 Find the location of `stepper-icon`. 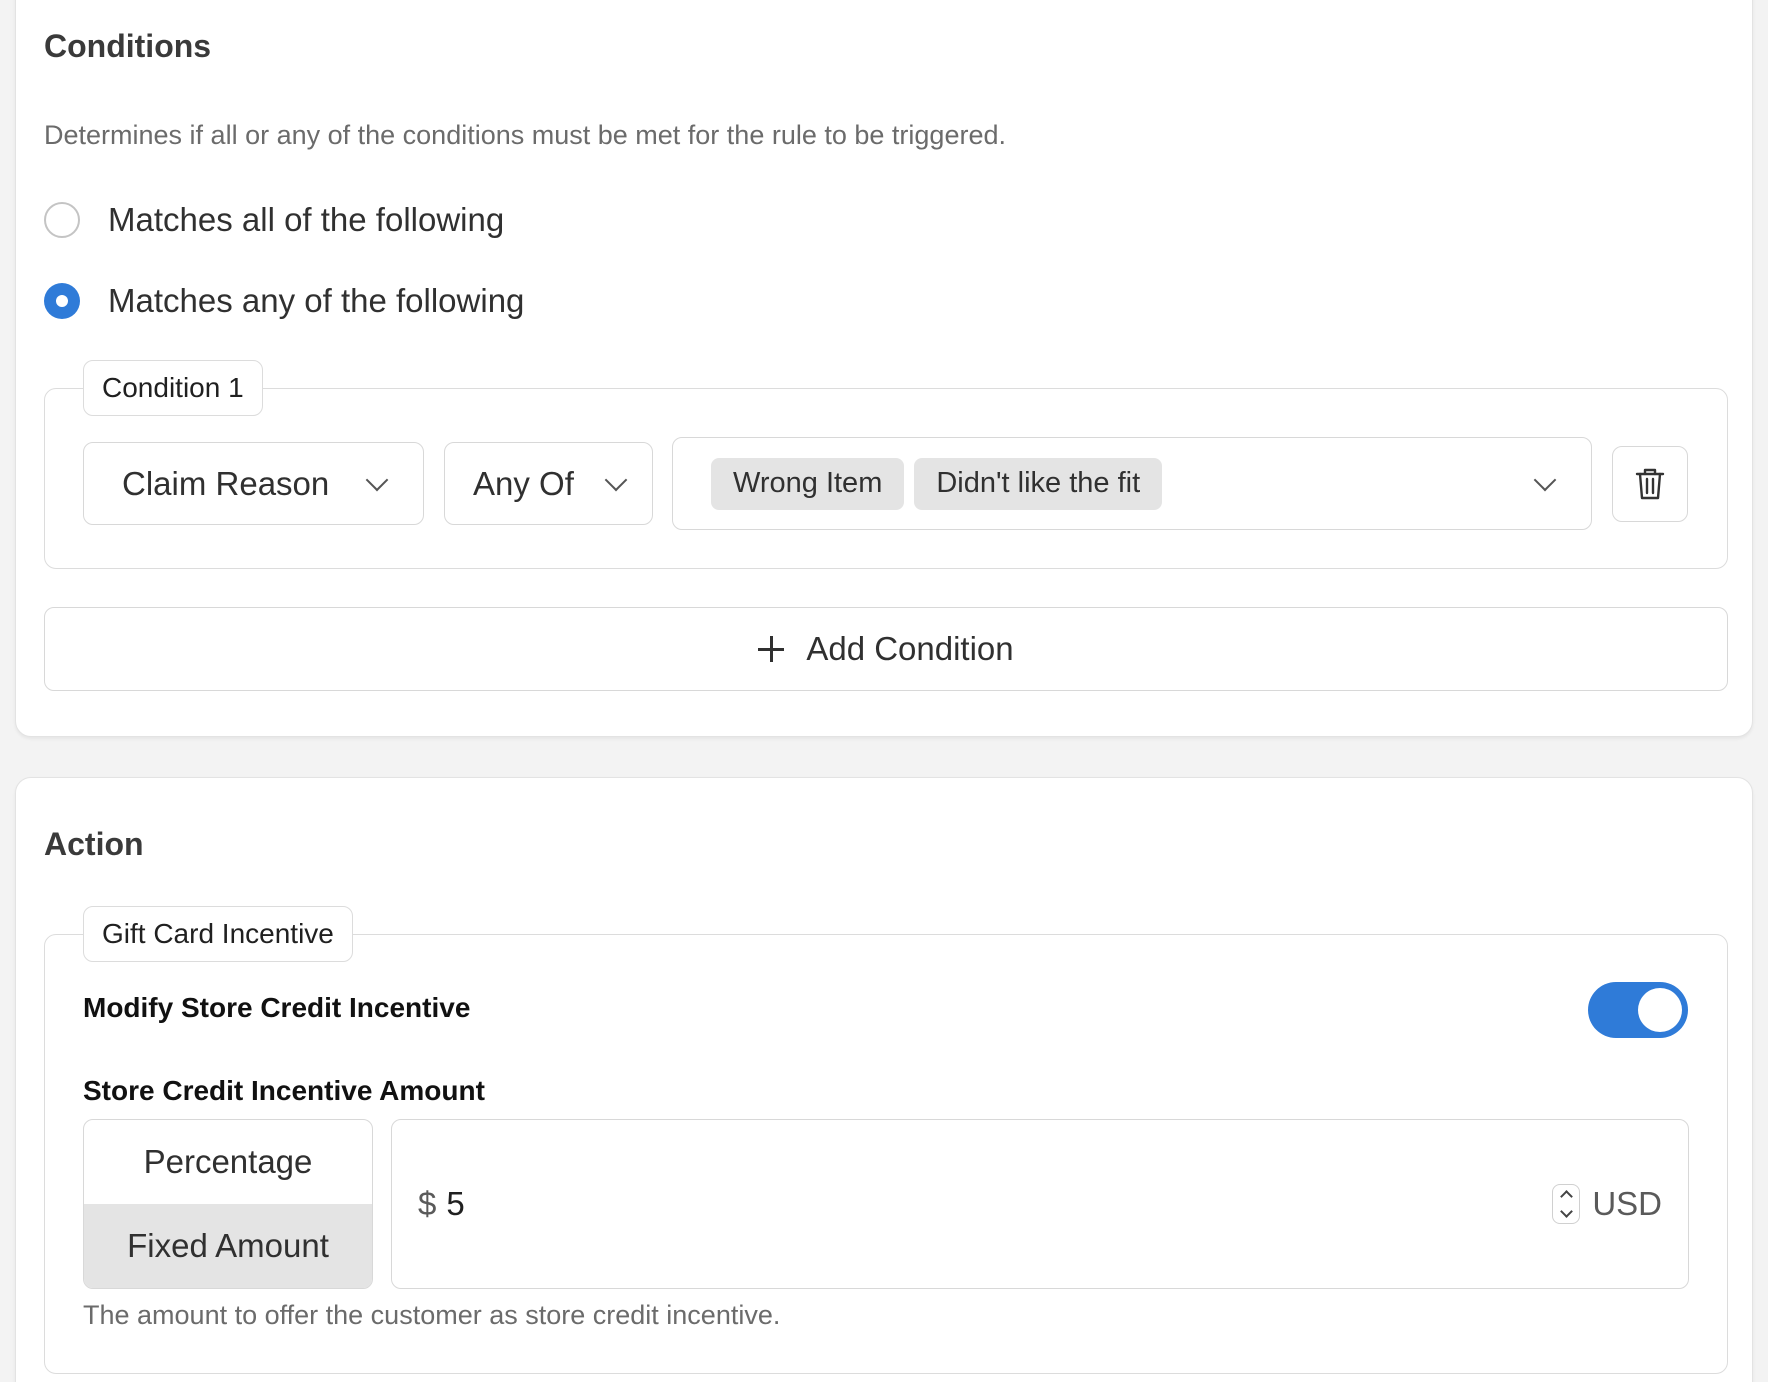

stepper-icon is located at coordinates (1566, 1204).